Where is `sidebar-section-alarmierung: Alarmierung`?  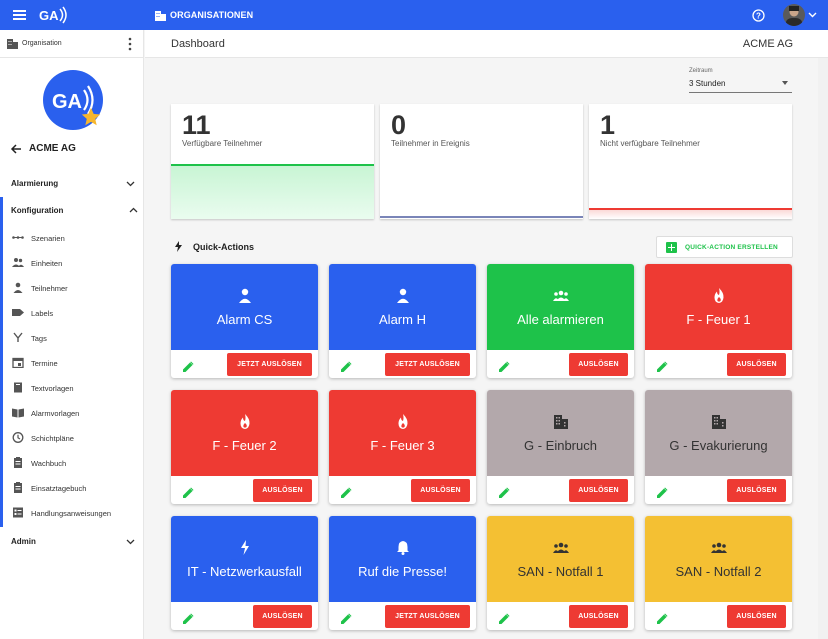 sidebar-section-alarmierung: Alarmierung is located at coordinates (72, 183).